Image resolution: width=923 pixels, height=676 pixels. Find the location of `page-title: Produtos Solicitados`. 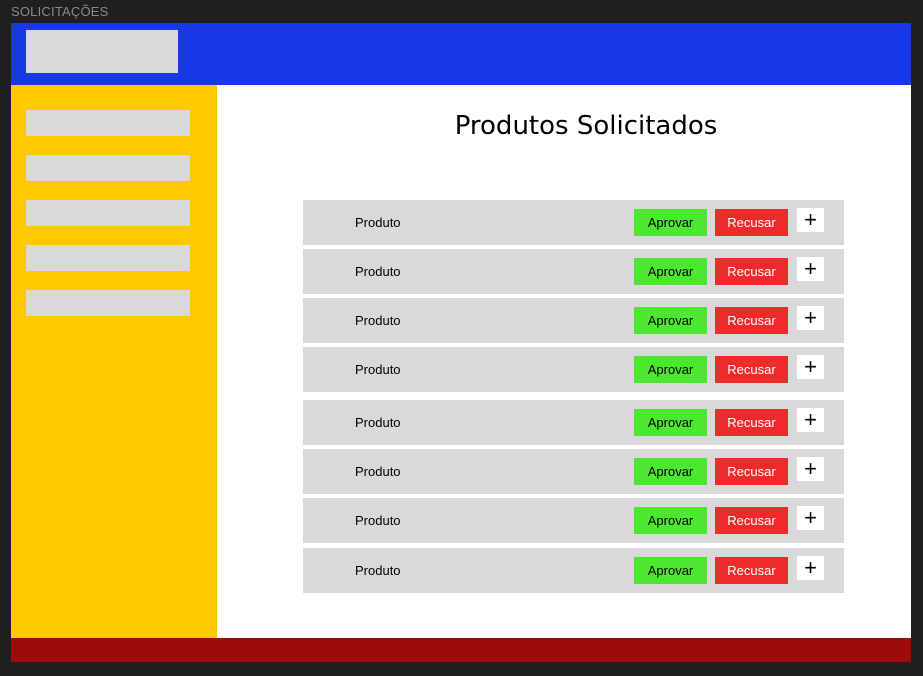

page-title: Produtos Solicitados is located at coordinates (586, 126).